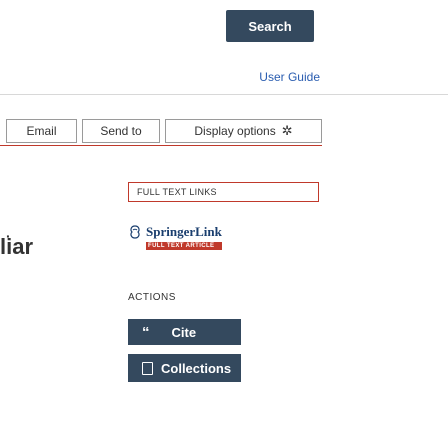  I want to click on cite-button-label: Cite, so click(184, 332).